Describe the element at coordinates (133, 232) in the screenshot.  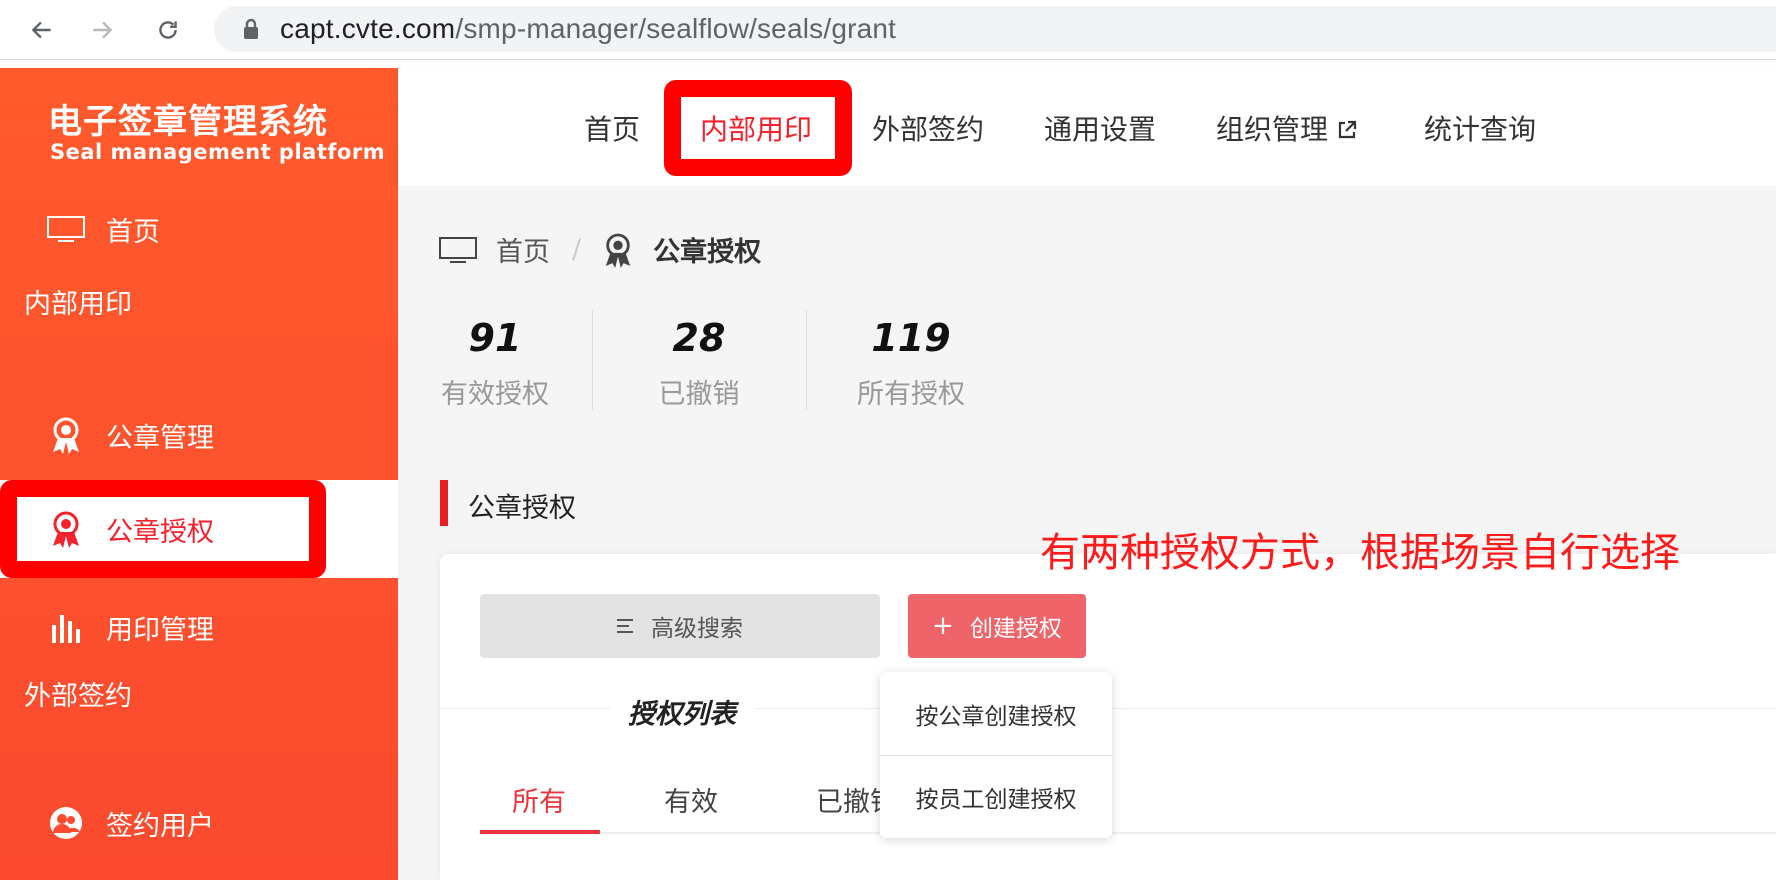
I see `sidebar-item-label: 首页` at that location.